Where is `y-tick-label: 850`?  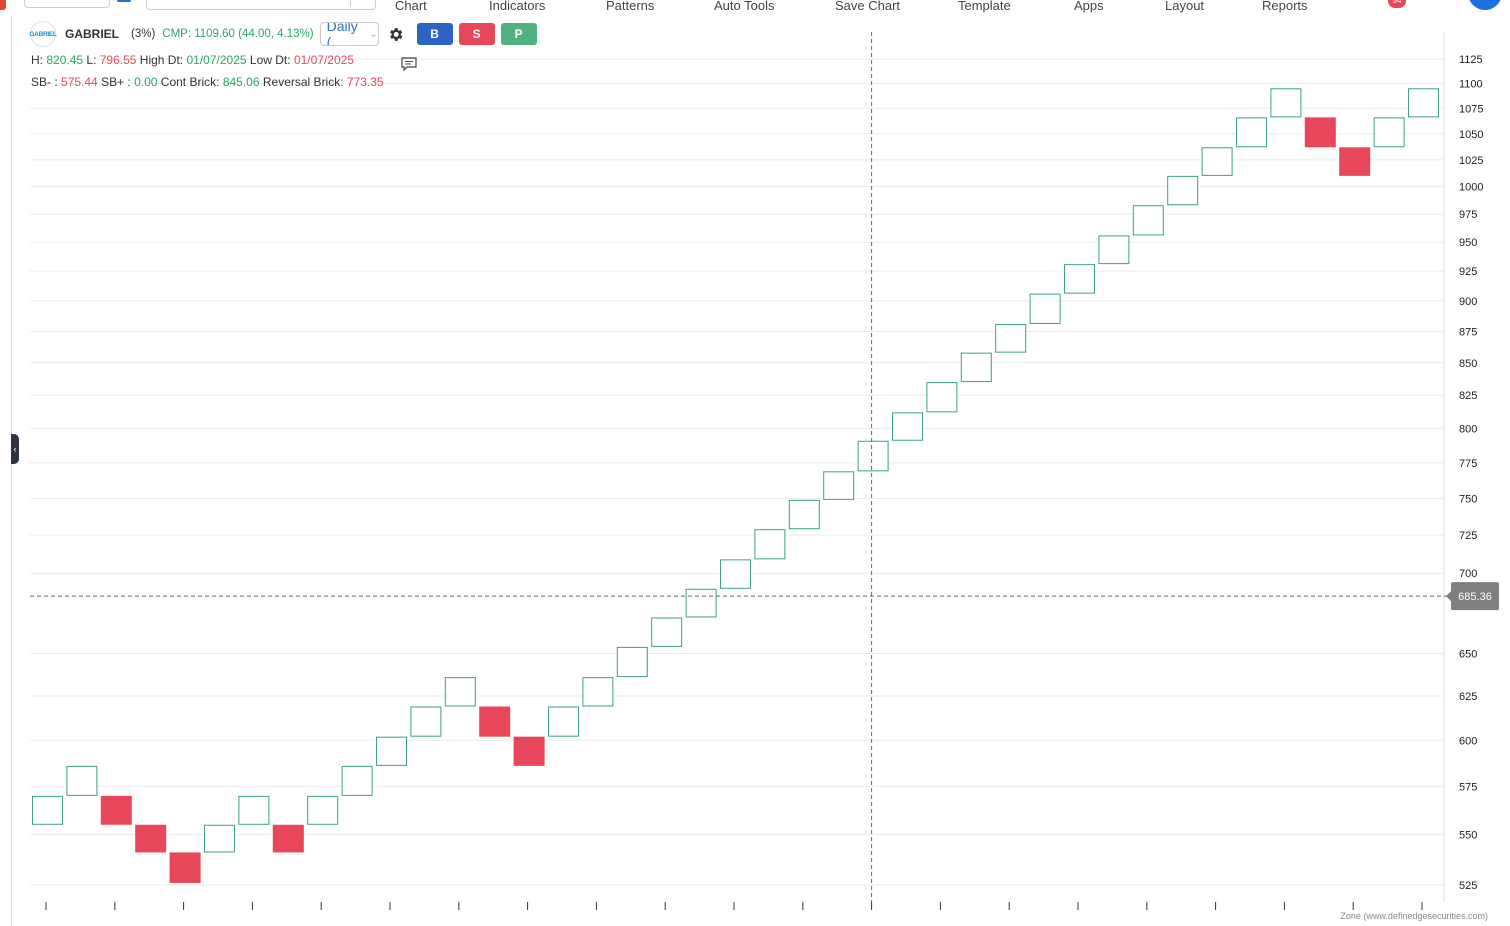 y-tick-label: 850 is located at coordinates (1468, 364).